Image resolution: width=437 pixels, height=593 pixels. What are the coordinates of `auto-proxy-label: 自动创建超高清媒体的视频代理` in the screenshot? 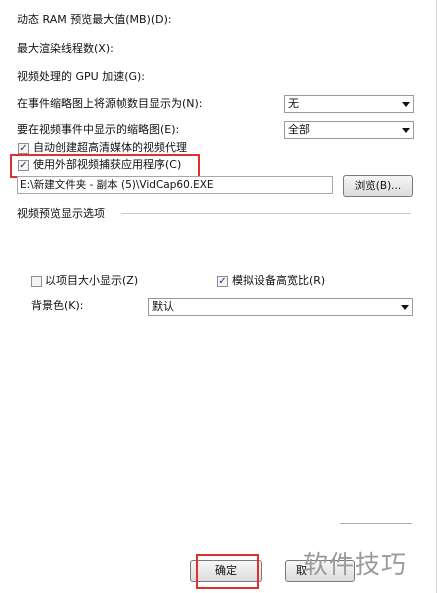 It's located at (110, 147).